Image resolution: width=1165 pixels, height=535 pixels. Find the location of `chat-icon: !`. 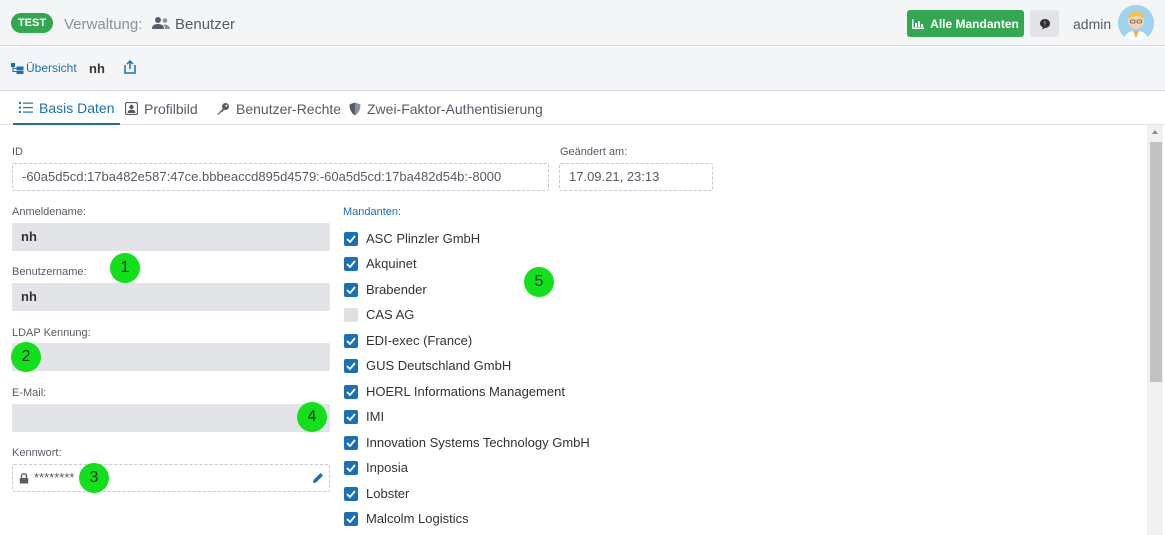

chat-icon: ! is located at coordinates (1044, 23).